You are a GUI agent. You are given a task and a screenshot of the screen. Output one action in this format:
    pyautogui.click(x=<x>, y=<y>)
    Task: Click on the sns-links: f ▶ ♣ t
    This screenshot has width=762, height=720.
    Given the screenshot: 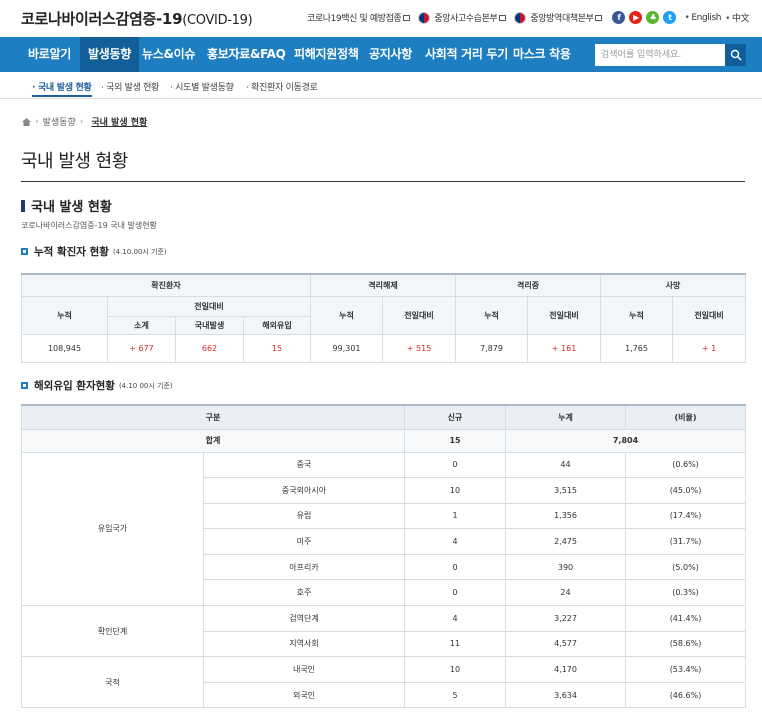 What is the action you would take?
    pyautogui.click(x=646, y=17)
    